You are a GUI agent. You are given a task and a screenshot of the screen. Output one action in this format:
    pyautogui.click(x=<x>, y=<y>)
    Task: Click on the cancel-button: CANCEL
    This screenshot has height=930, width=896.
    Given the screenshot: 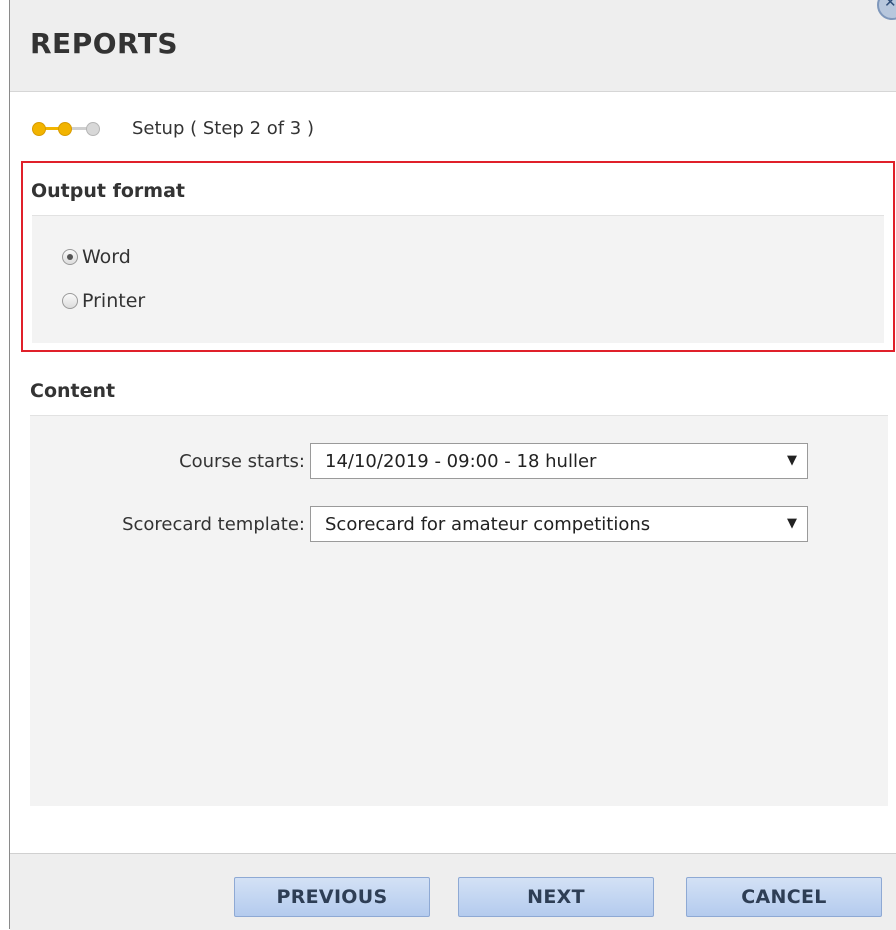 What is the action you would take?
    pyautogui.click(x=784, y=897)
    